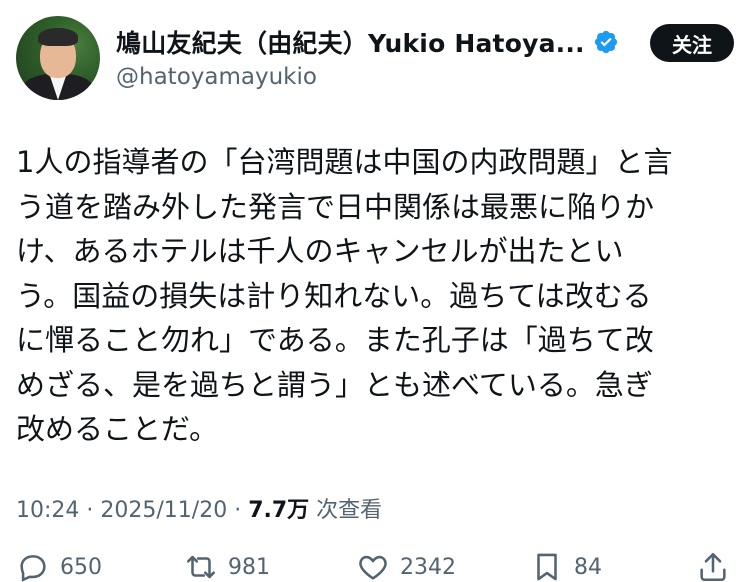  I want to click on retweet-icon, so click(201, 567).